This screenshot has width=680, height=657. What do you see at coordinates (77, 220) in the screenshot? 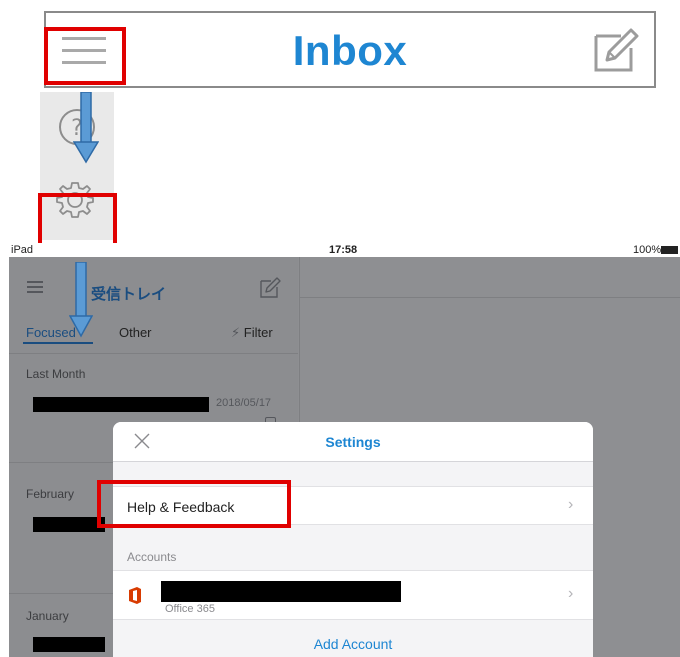
I see `gear-highlight` at bounding box center [77, 220].